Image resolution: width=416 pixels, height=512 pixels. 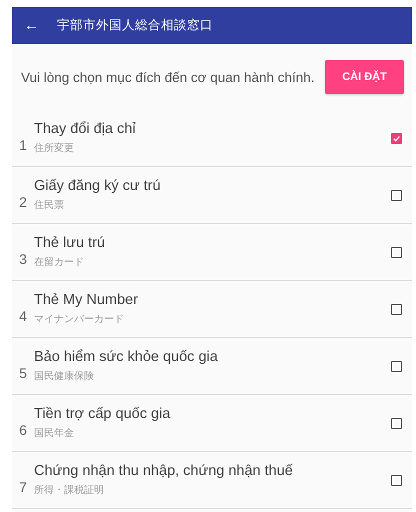 I want to click on item-number: 2, so click(x=23, y=202).